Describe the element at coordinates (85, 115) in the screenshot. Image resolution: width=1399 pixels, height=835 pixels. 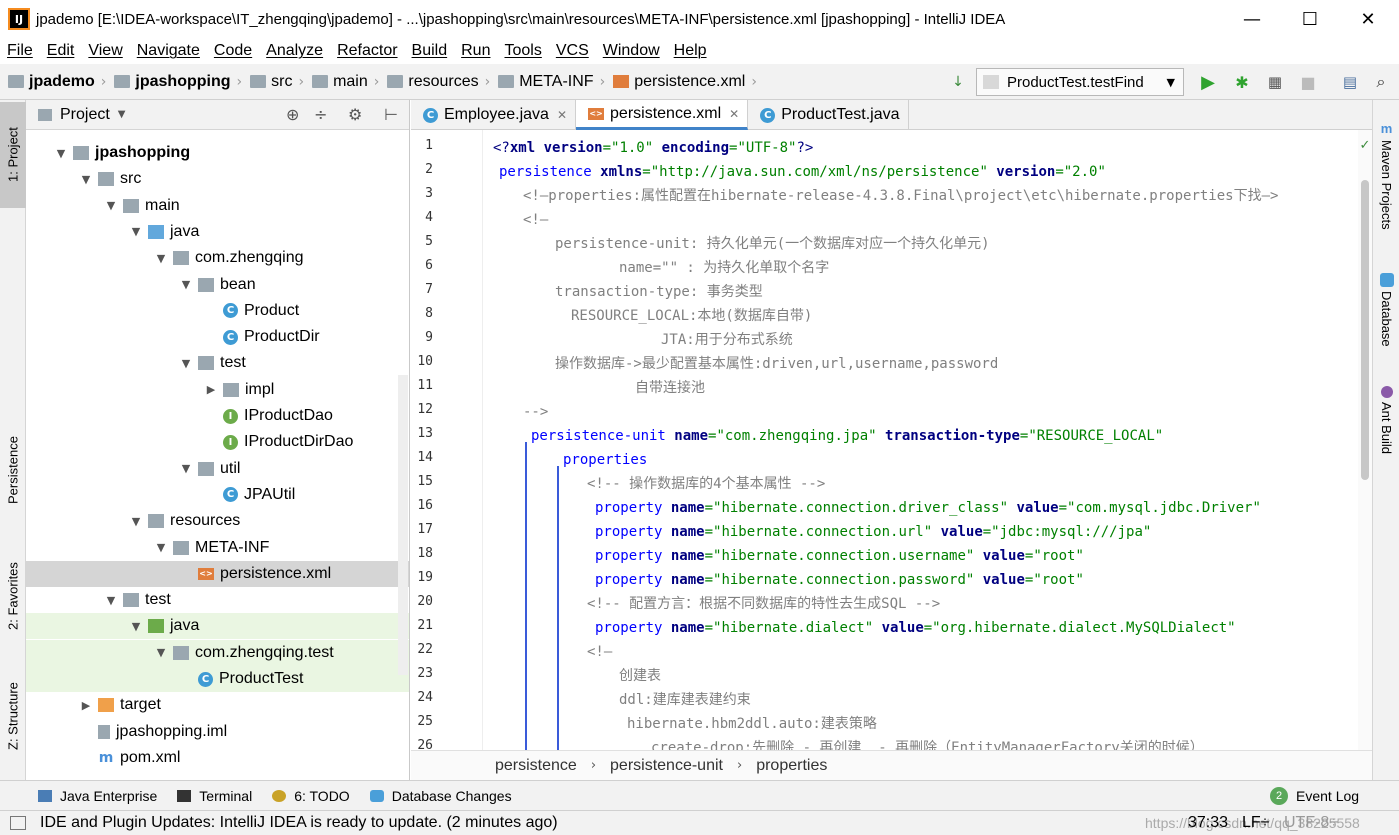
I see `project-view-select: Project` at that location.